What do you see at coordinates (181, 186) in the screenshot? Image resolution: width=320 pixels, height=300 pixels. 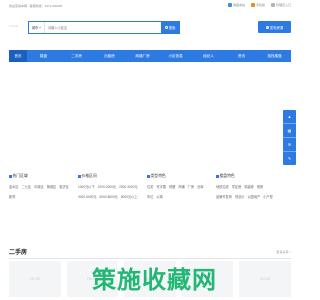 I see `category-link: 商铺` at bounding box center [181, 186].